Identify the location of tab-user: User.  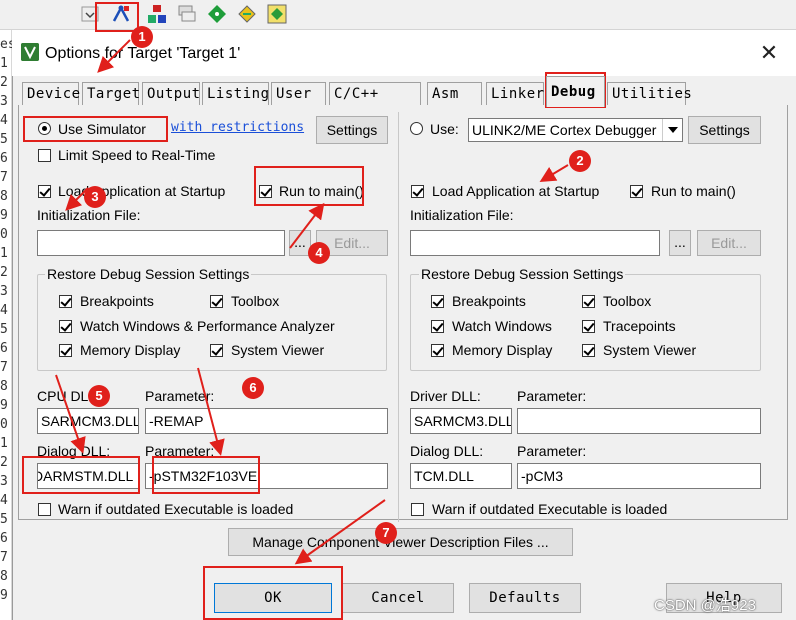
(298, 94).